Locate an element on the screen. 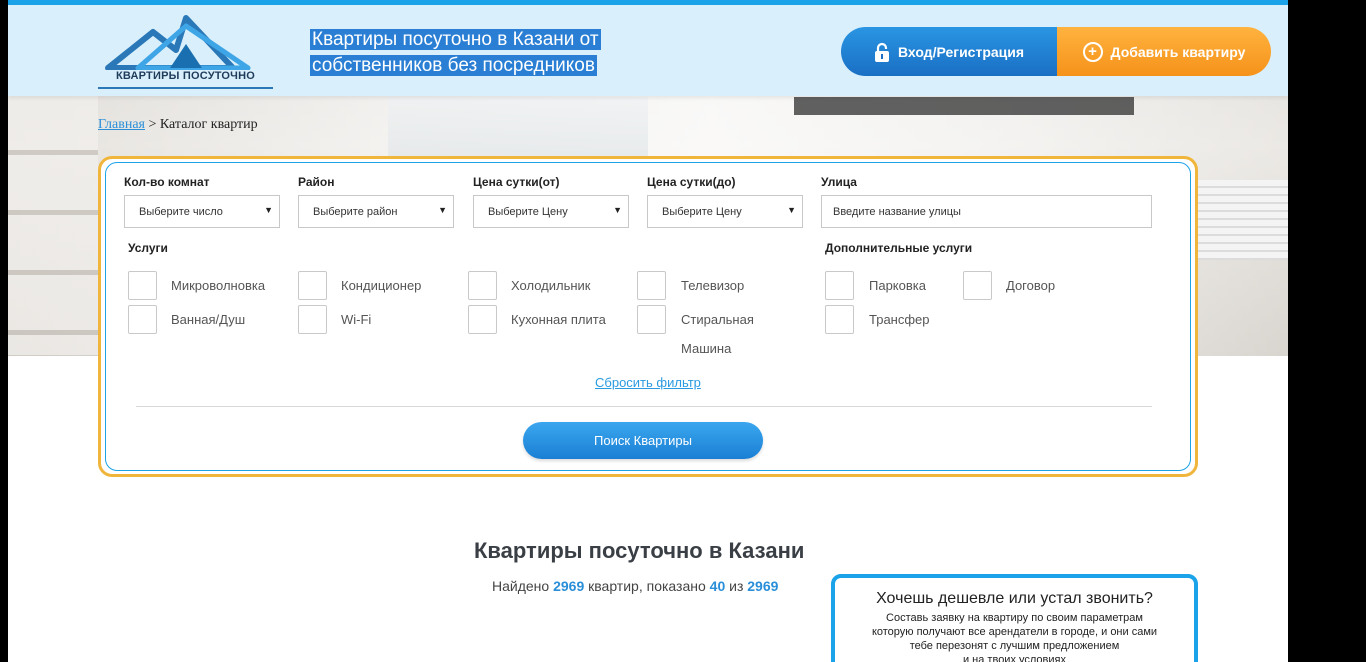 Image resolution: width=1366 pixels, height=662 pixels. plus-circle-icon: + is located at coordinates (1092, 51).